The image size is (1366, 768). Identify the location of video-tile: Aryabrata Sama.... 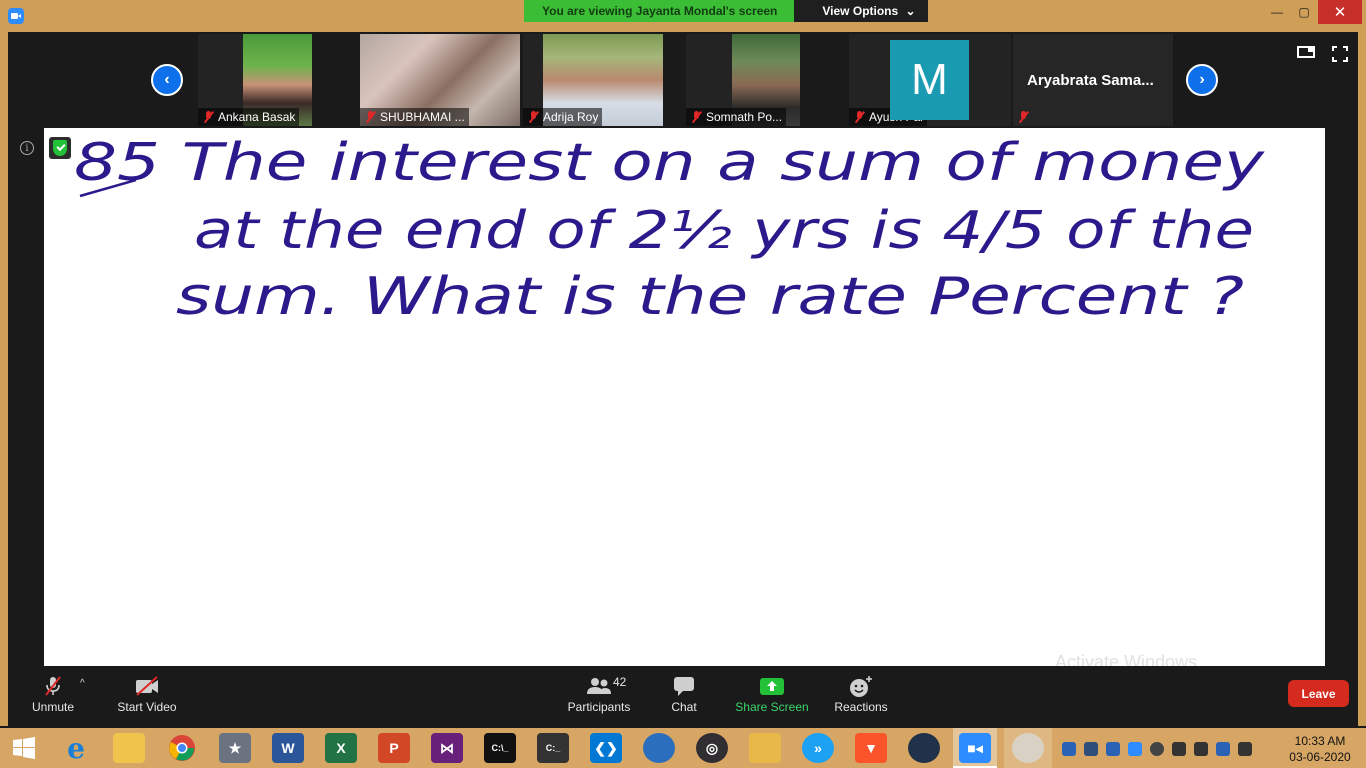
(1093, 80).